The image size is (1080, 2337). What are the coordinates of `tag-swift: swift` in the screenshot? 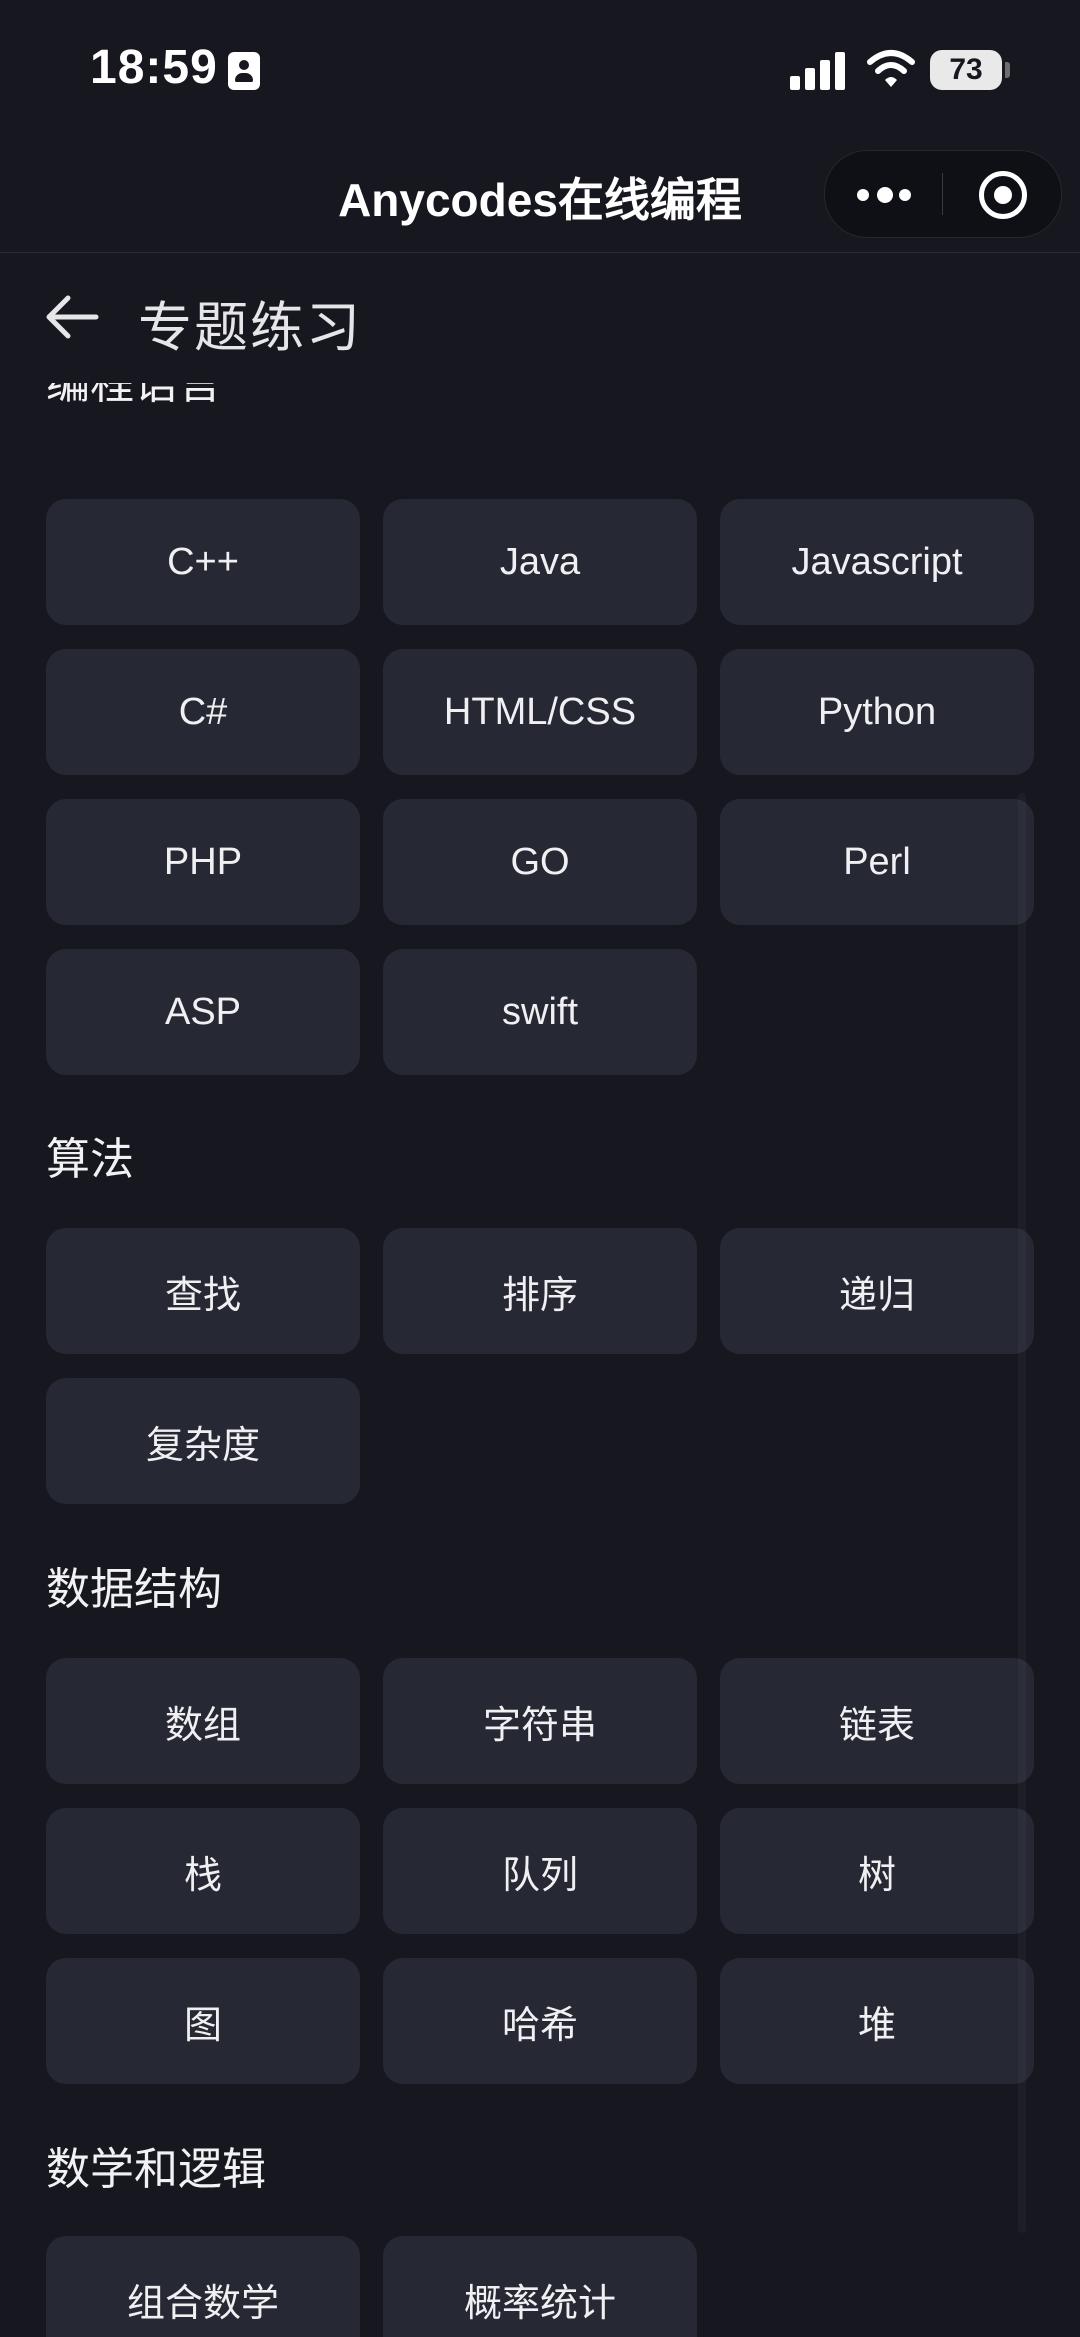 It's located at (540, 1012).